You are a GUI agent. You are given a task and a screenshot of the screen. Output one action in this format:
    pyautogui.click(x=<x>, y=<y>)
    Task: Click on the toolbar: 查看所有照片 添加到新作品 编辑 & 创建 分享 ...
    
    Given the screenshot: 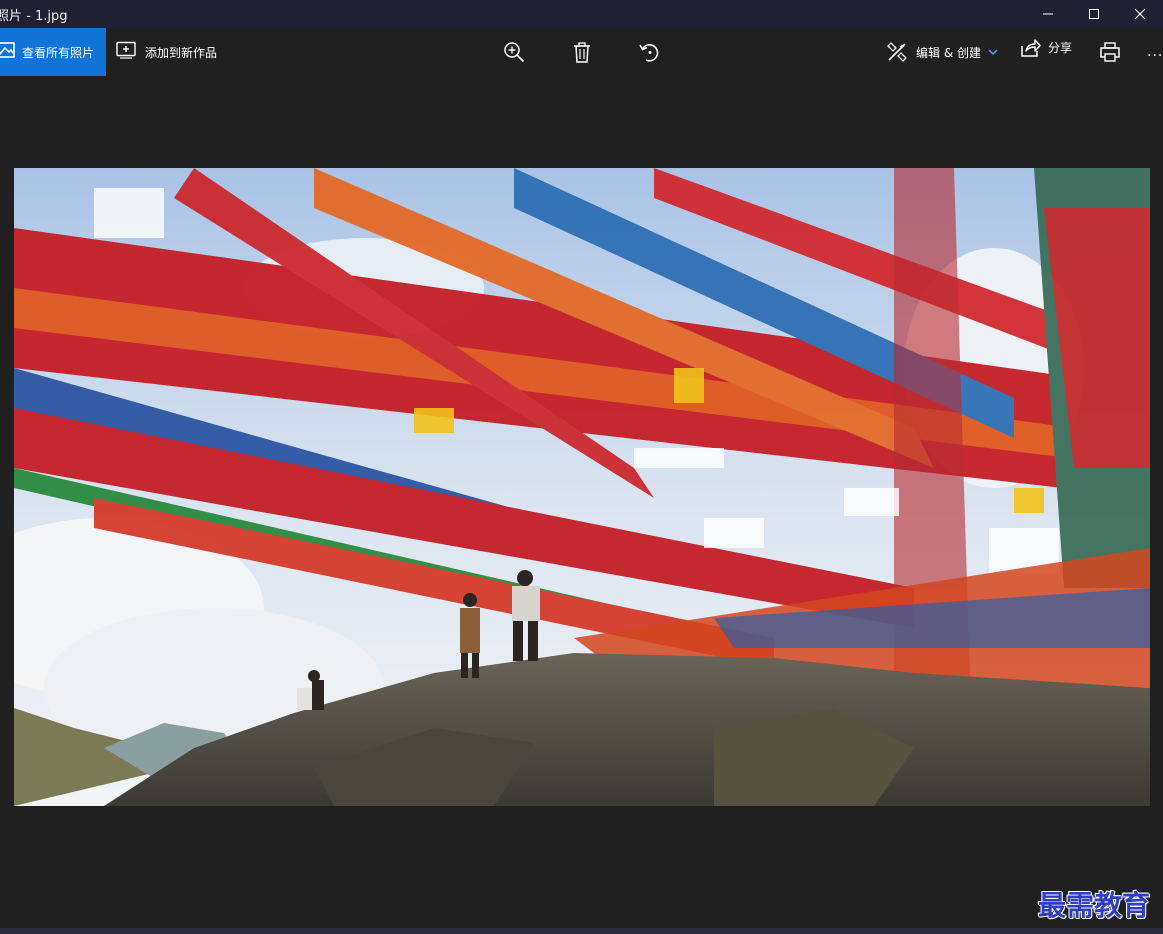 What is the action you would take?
    pyautogui.click(x=581, y=52)
    